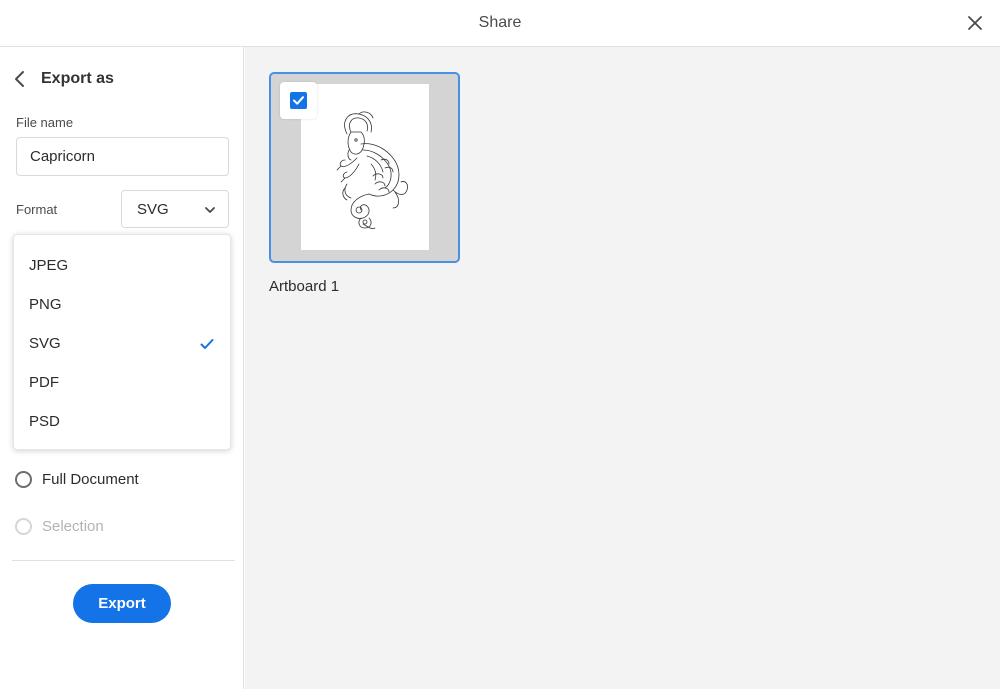 The image size is (1000, 689). I want to click on format-option-jpeg: JPEG, so click(122, 266).